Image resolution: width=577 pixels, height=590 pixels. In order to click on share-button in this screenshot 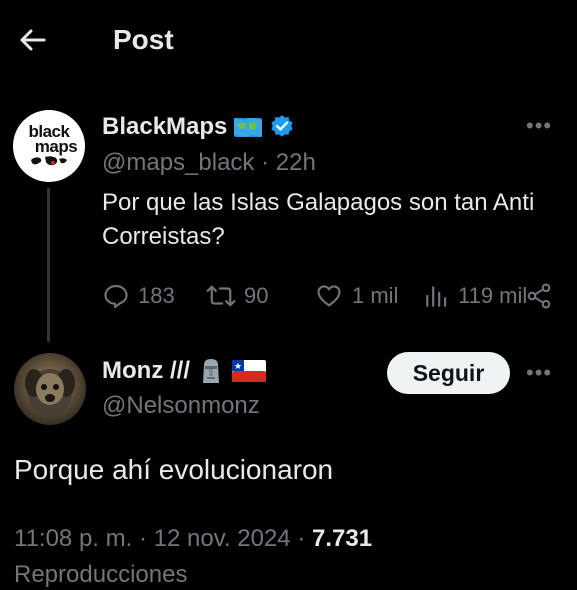, I will do `click(539, 296)`.